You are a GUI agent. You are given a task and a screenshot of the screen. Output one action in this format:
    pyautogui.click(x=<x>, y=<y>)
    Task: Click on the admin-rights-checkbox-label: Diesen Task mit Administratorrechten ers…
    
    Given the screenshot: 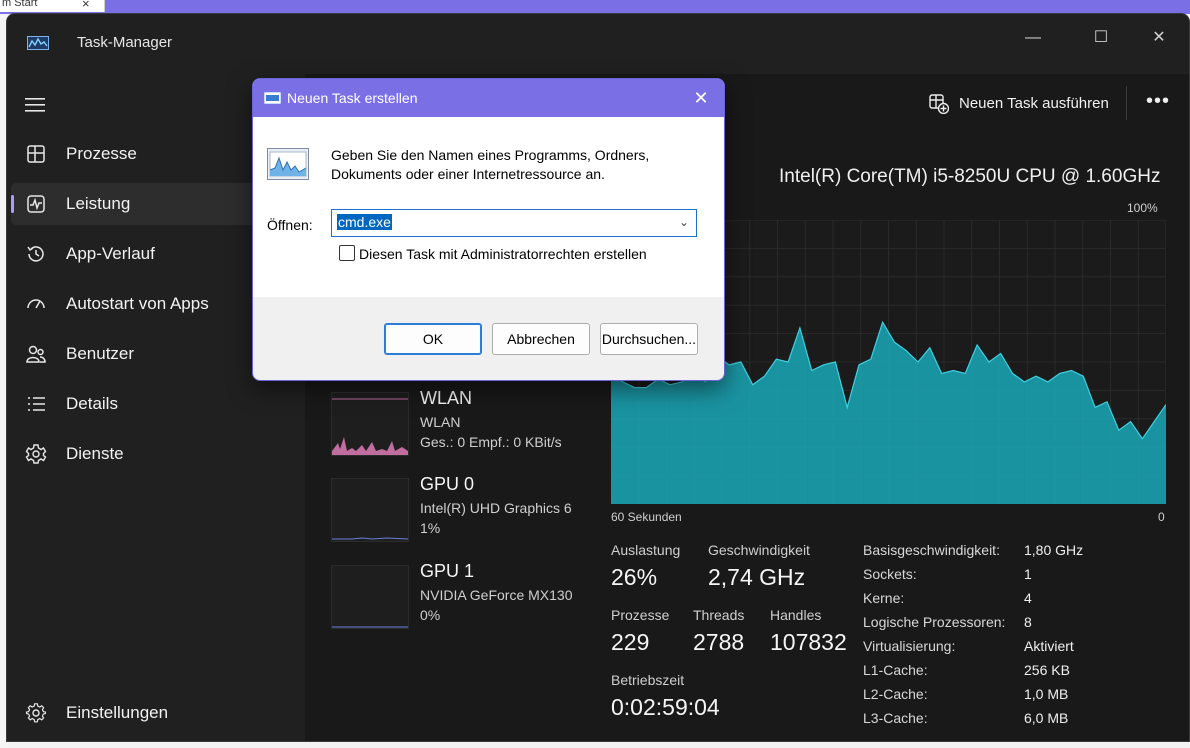 What is the action you would take?
    pyautogui.click(x=503, y=254)
    